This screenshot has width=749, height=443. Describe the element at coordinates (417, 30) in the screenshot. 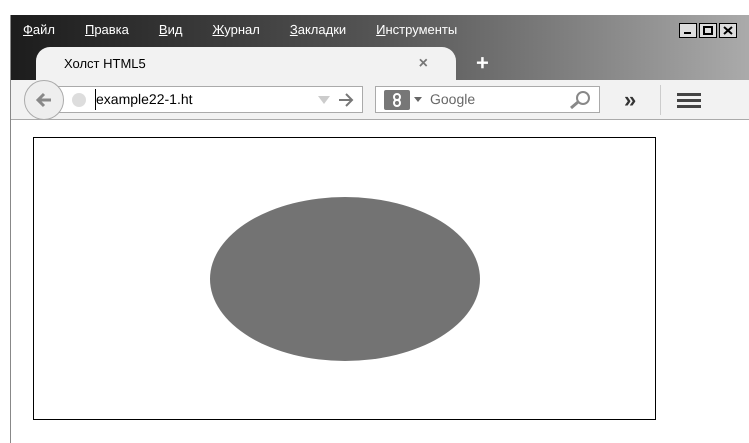

I see `menu-item: Инструменты` at that location.